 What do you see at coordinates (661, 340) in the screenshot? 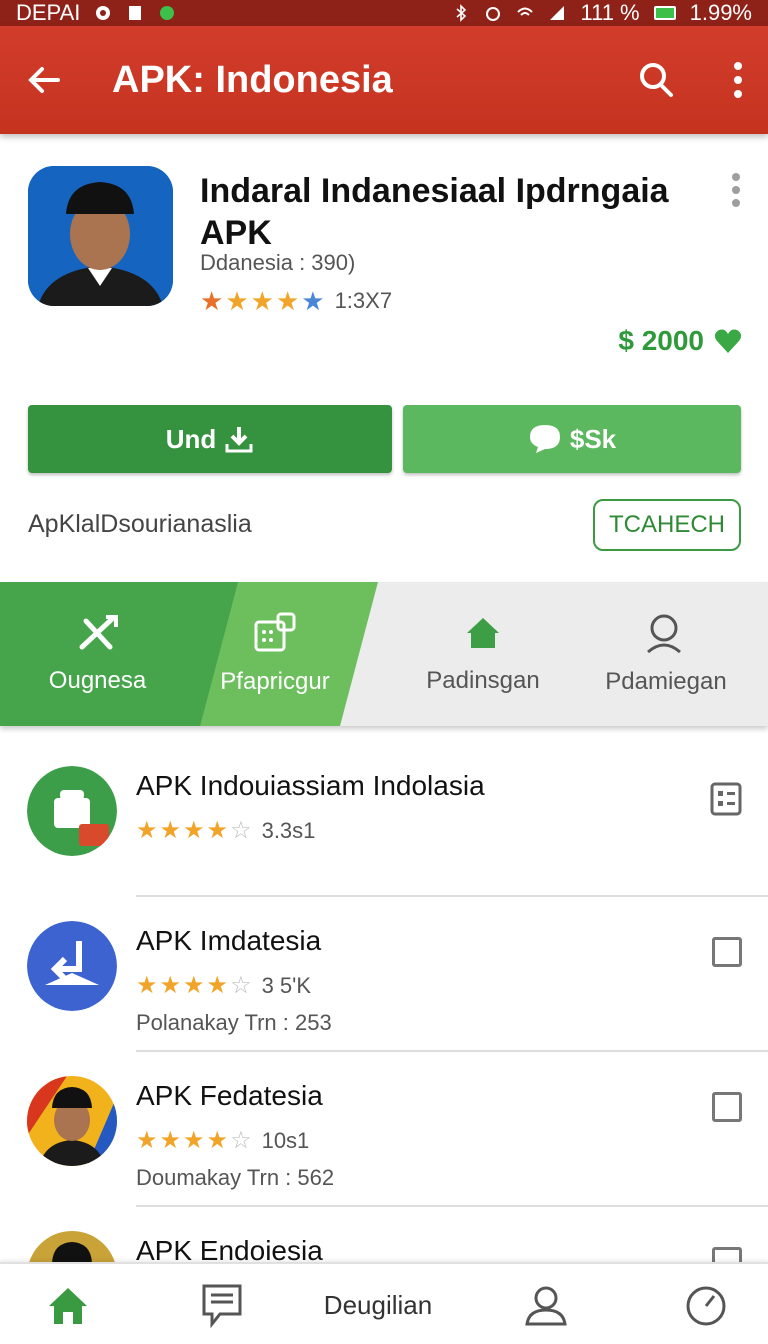
I see `price-text: $ 2000` at bounding box center [661, 340].